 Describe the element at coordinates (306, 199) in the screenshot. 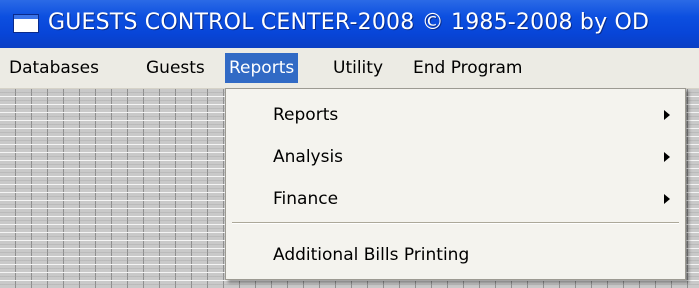

I see `menuitem-finance-label: Finance` at that location.